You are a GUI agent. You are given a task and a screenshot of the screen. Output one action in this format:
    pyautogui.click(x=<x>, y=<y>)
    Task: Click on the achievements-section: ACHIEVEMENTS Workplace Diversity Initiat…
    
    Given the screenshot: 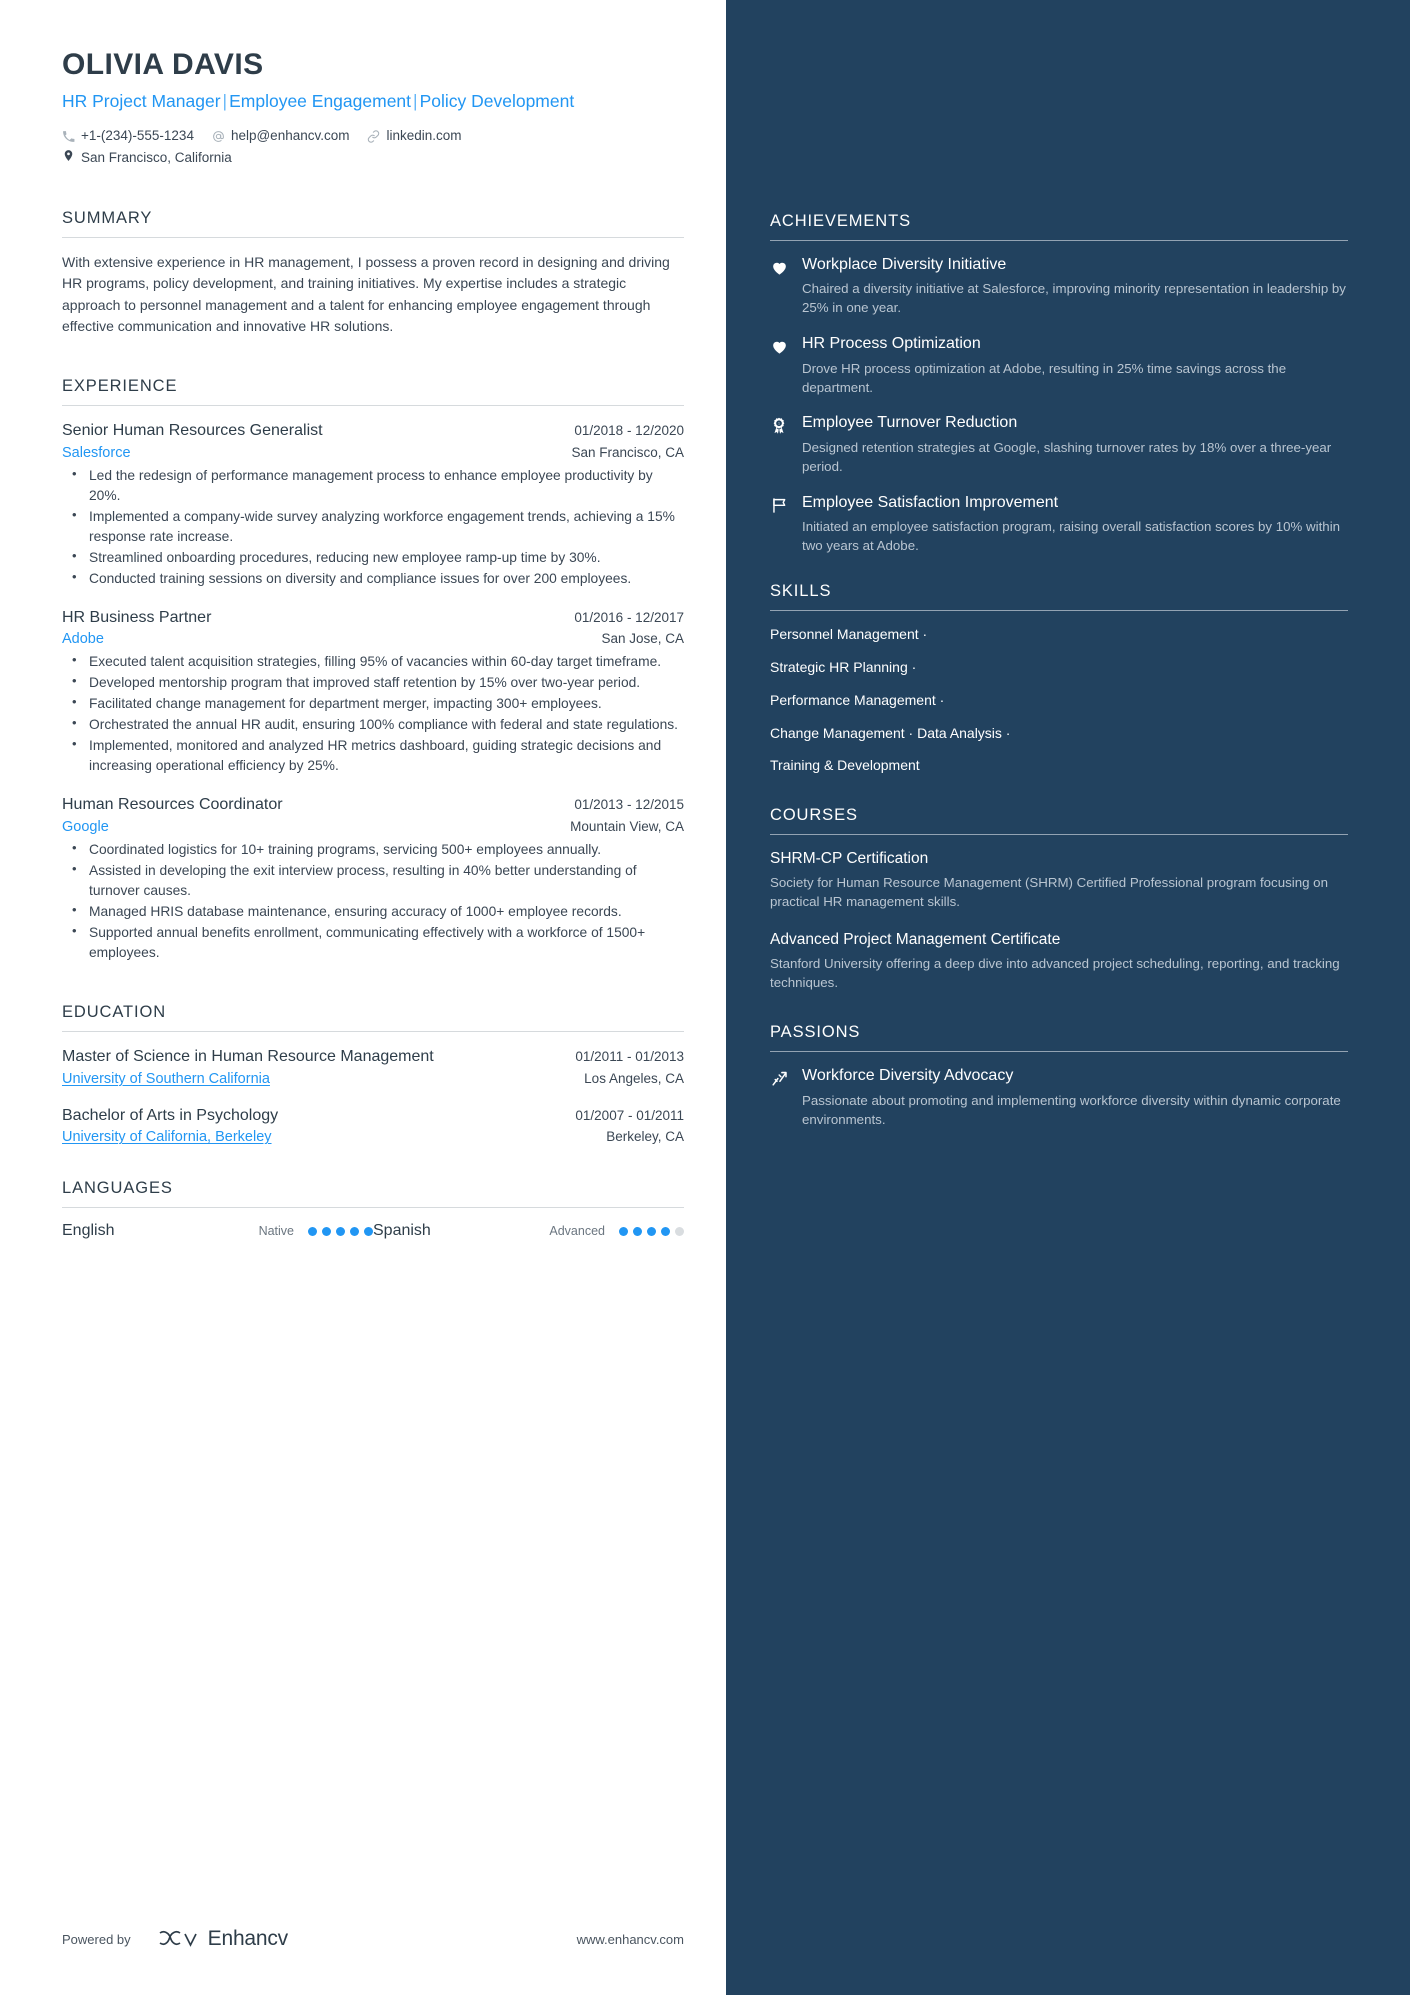 What is the action you would take?
    pyautogui.click(x=1059, y=384)
    